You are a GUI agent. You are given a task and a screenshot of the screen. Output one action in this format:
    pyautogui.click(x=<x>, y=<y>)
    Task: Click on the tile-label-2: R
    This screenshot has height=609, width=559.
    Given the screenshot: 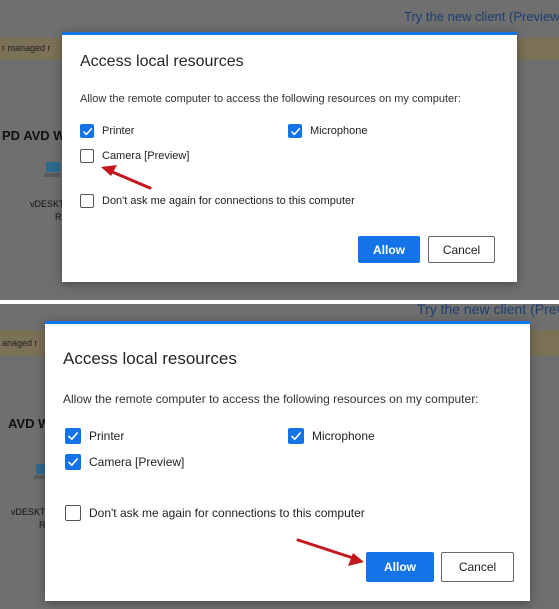 What is the action you would take?
    pyautogui.click(x=58, y=217)
    